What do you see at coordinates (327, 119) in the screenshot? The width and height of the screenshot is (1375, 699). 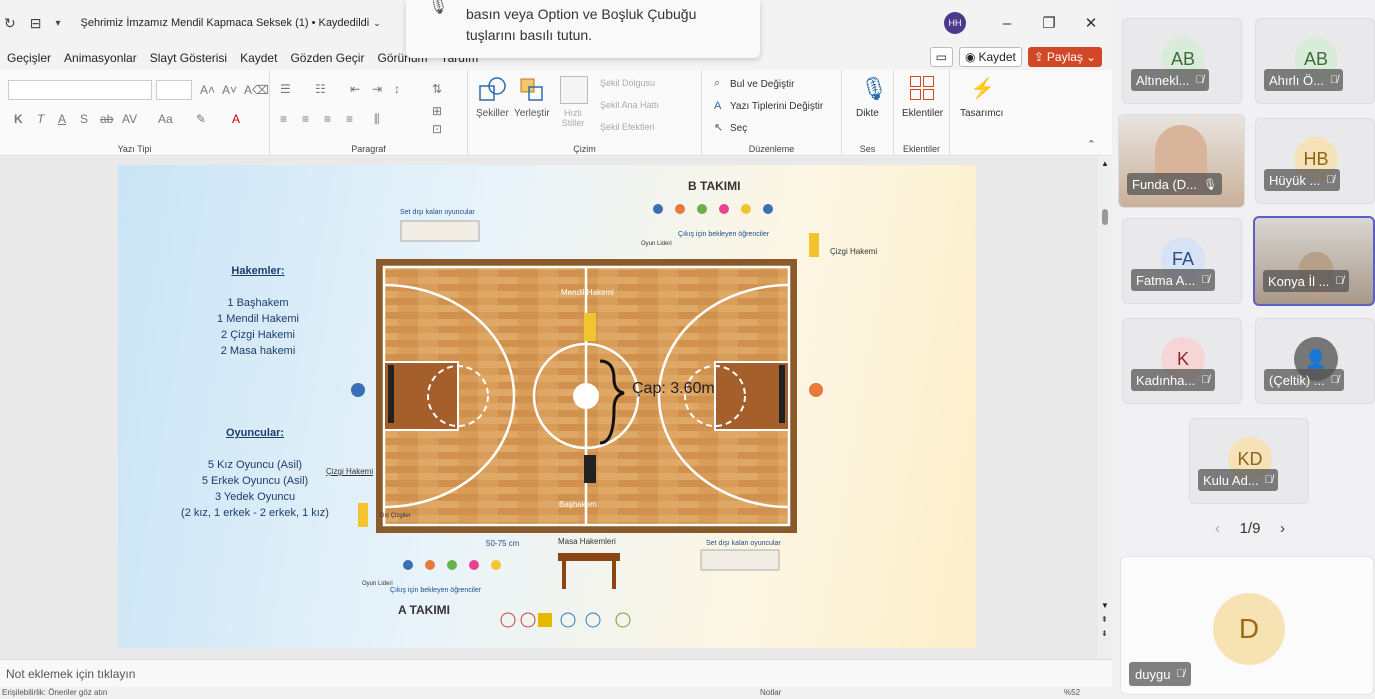 I see `align-right-icon: ≡` at bounding box center [327, 119].